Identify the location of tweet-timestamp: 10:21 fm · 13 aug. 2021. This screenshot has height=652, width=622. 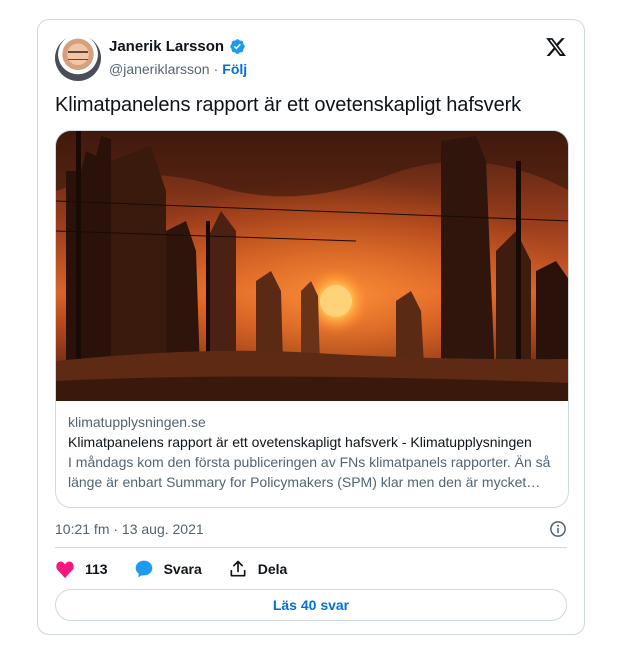
(129, 529).